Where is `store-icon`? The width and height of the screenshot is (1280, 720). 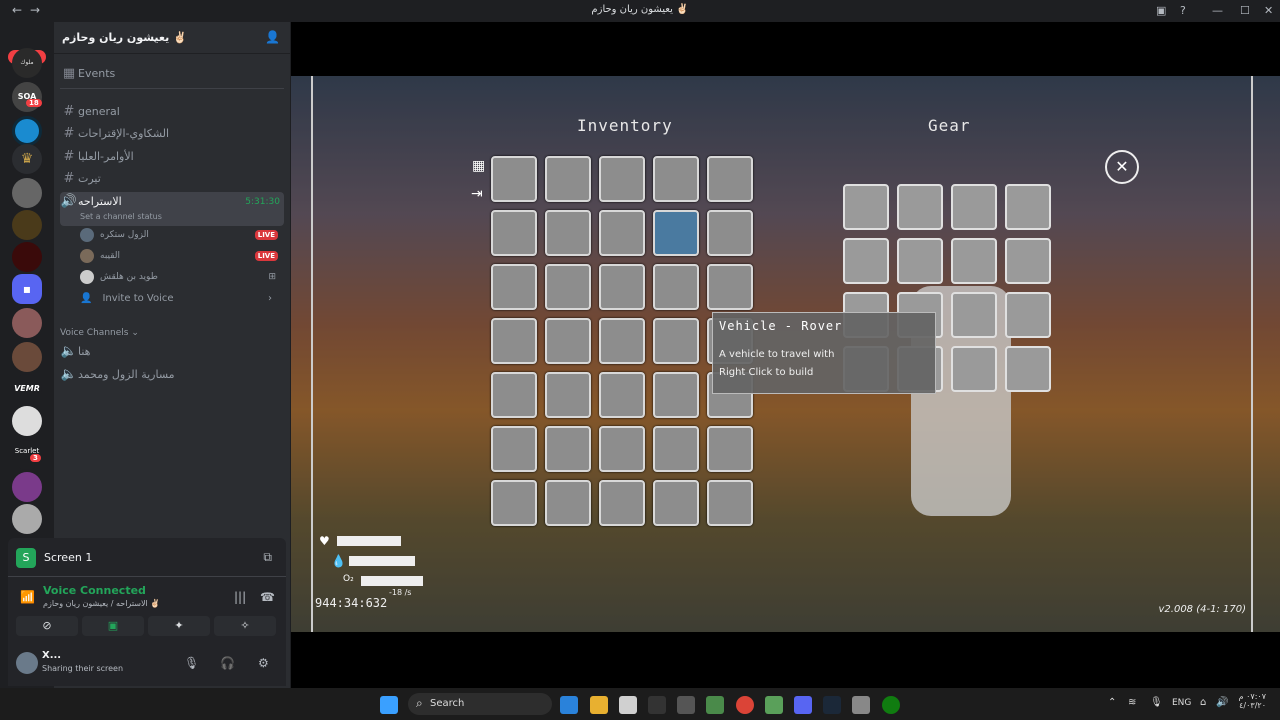 store-icon is located at coordinates (628, 705).